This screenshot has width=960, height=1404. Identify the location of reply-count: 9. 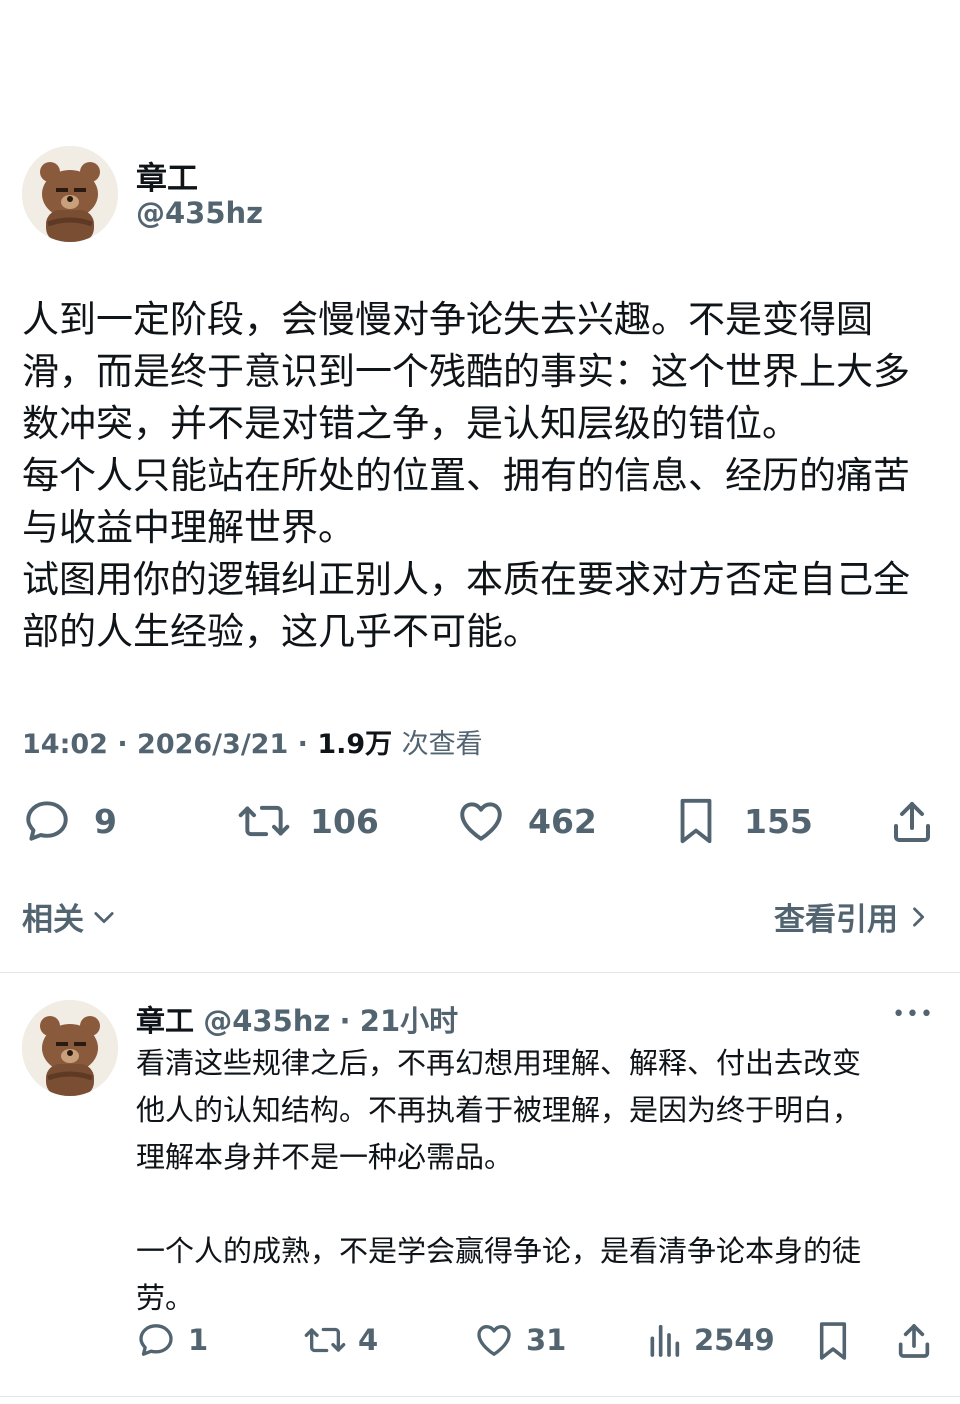
(105, 821).